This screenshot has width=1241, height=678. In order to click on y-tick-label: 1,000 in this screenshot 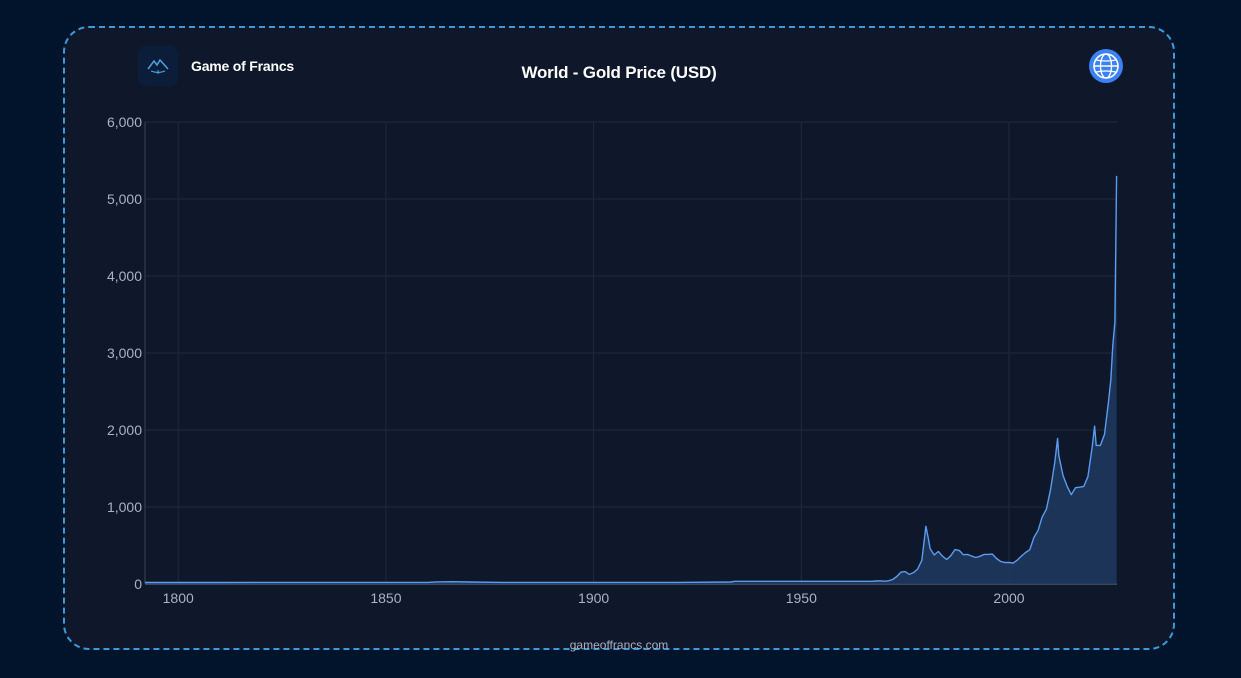, I will do `click(124, 507)`.